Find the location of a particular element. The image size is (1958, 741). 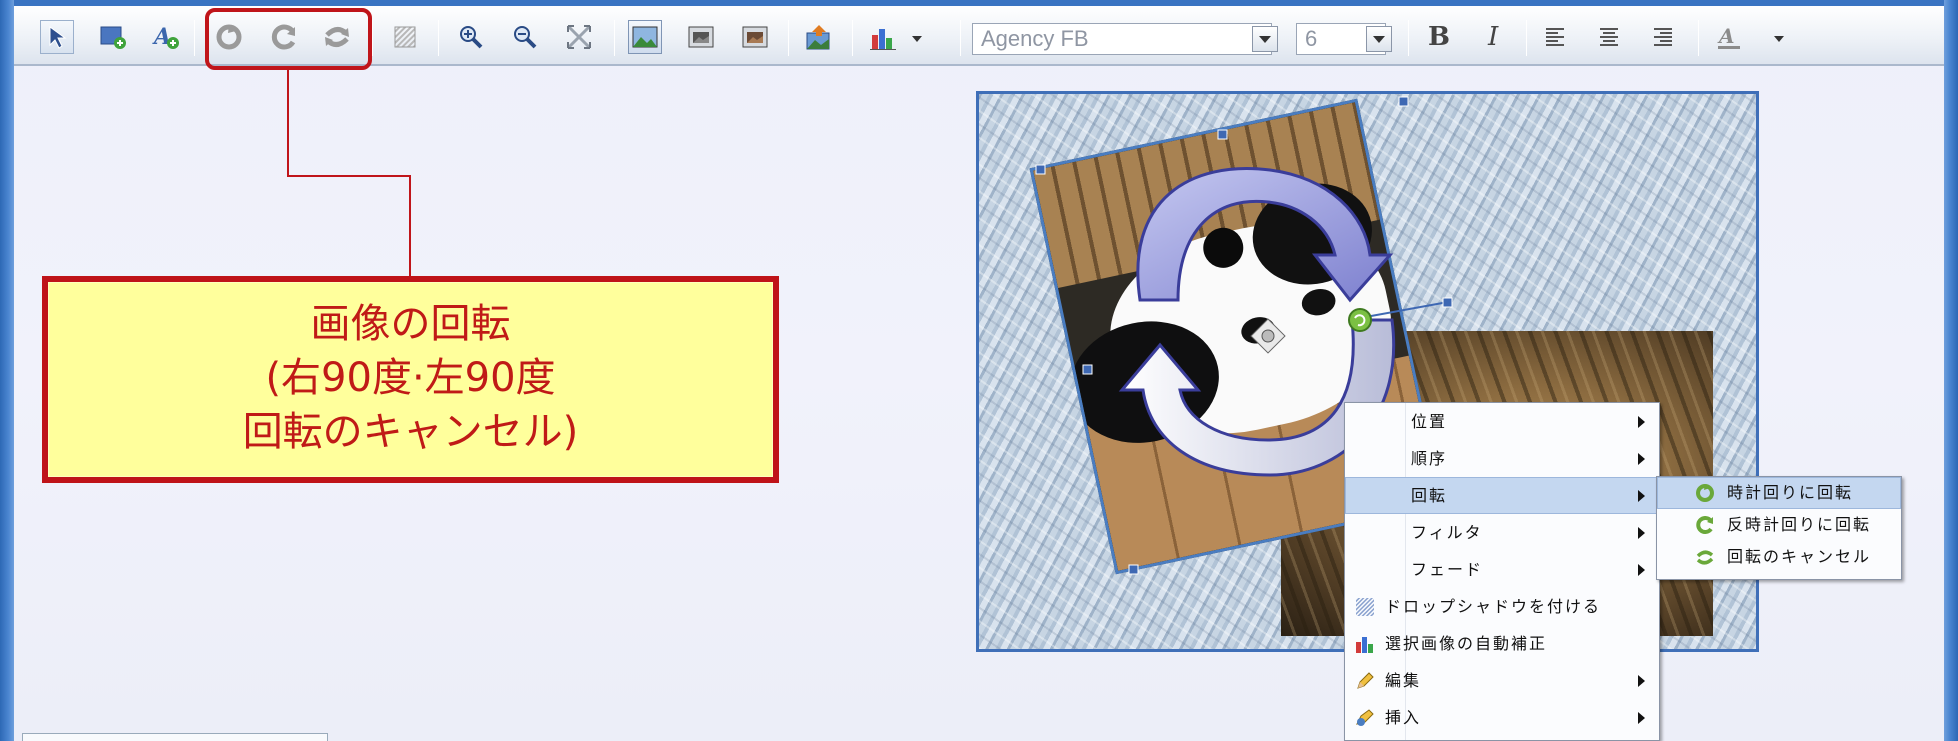

menu-item-drop-shadow: ドロップシャドウを付ける is located at coordinates (1502, 606).